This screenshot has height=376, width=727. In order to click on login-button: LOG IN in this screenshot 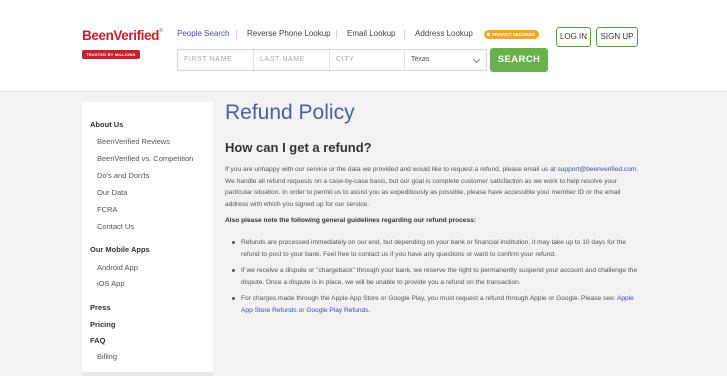, I will do `click(573, 37)`.